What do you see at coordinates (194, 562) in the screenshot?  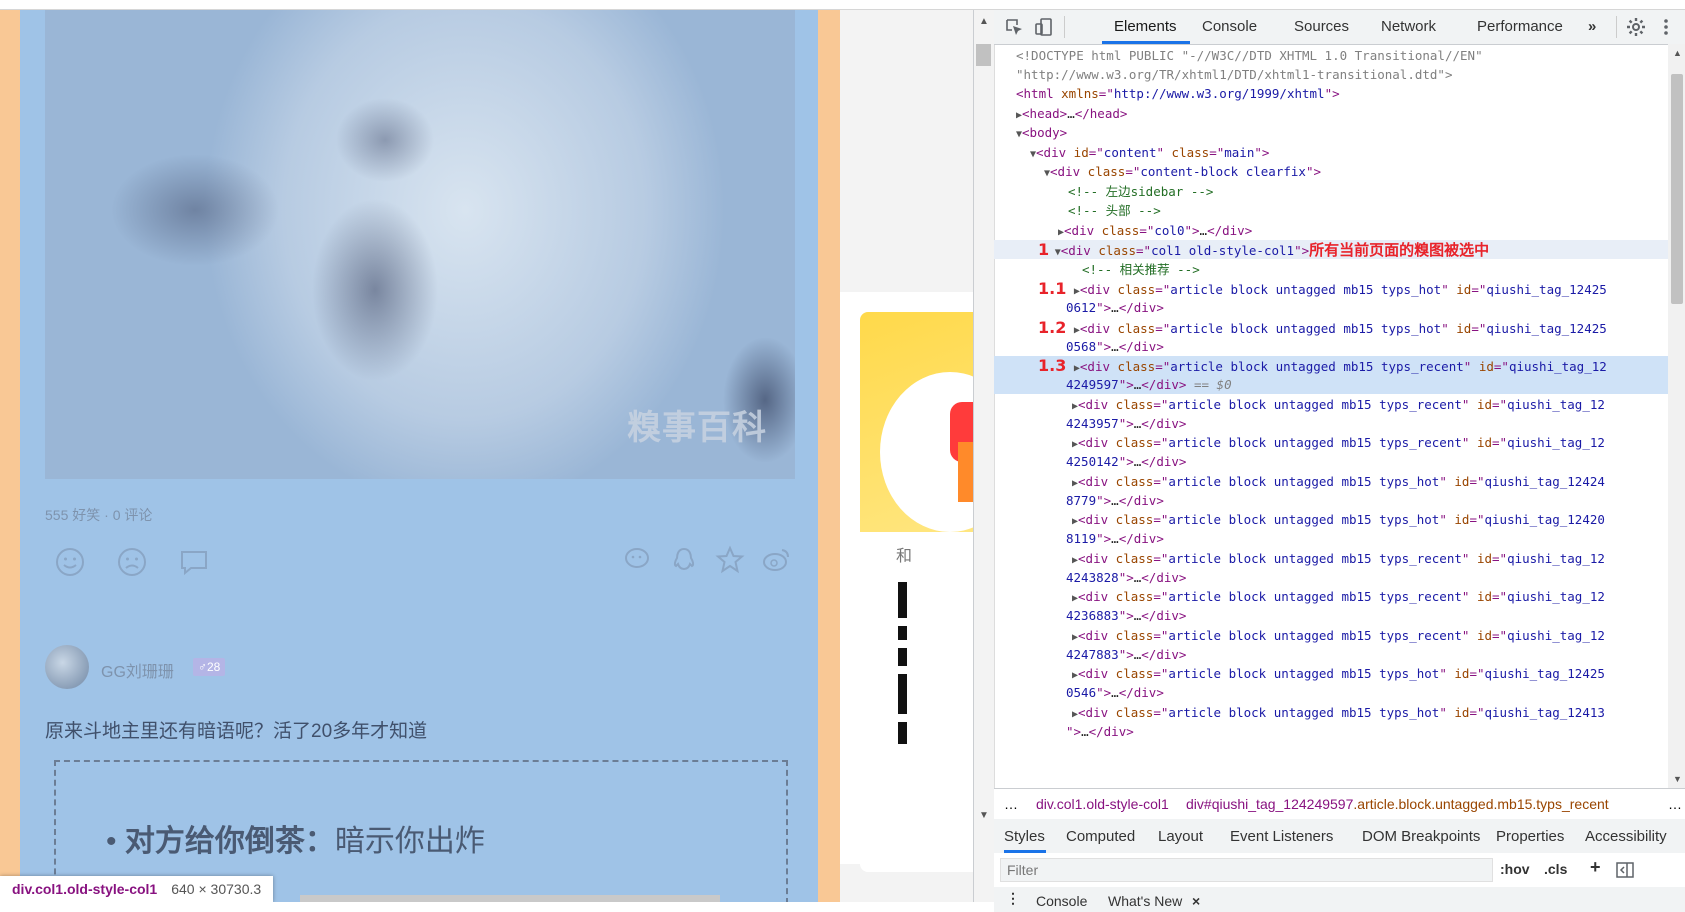 I see `comment-icon` at bounding box center [194, 562].